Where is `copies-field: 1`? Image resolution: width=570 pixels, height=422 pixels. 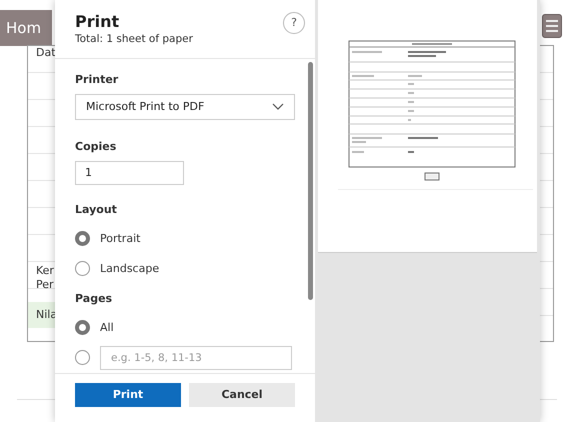 copies-field: 1 is located at coordinates (129, 172).